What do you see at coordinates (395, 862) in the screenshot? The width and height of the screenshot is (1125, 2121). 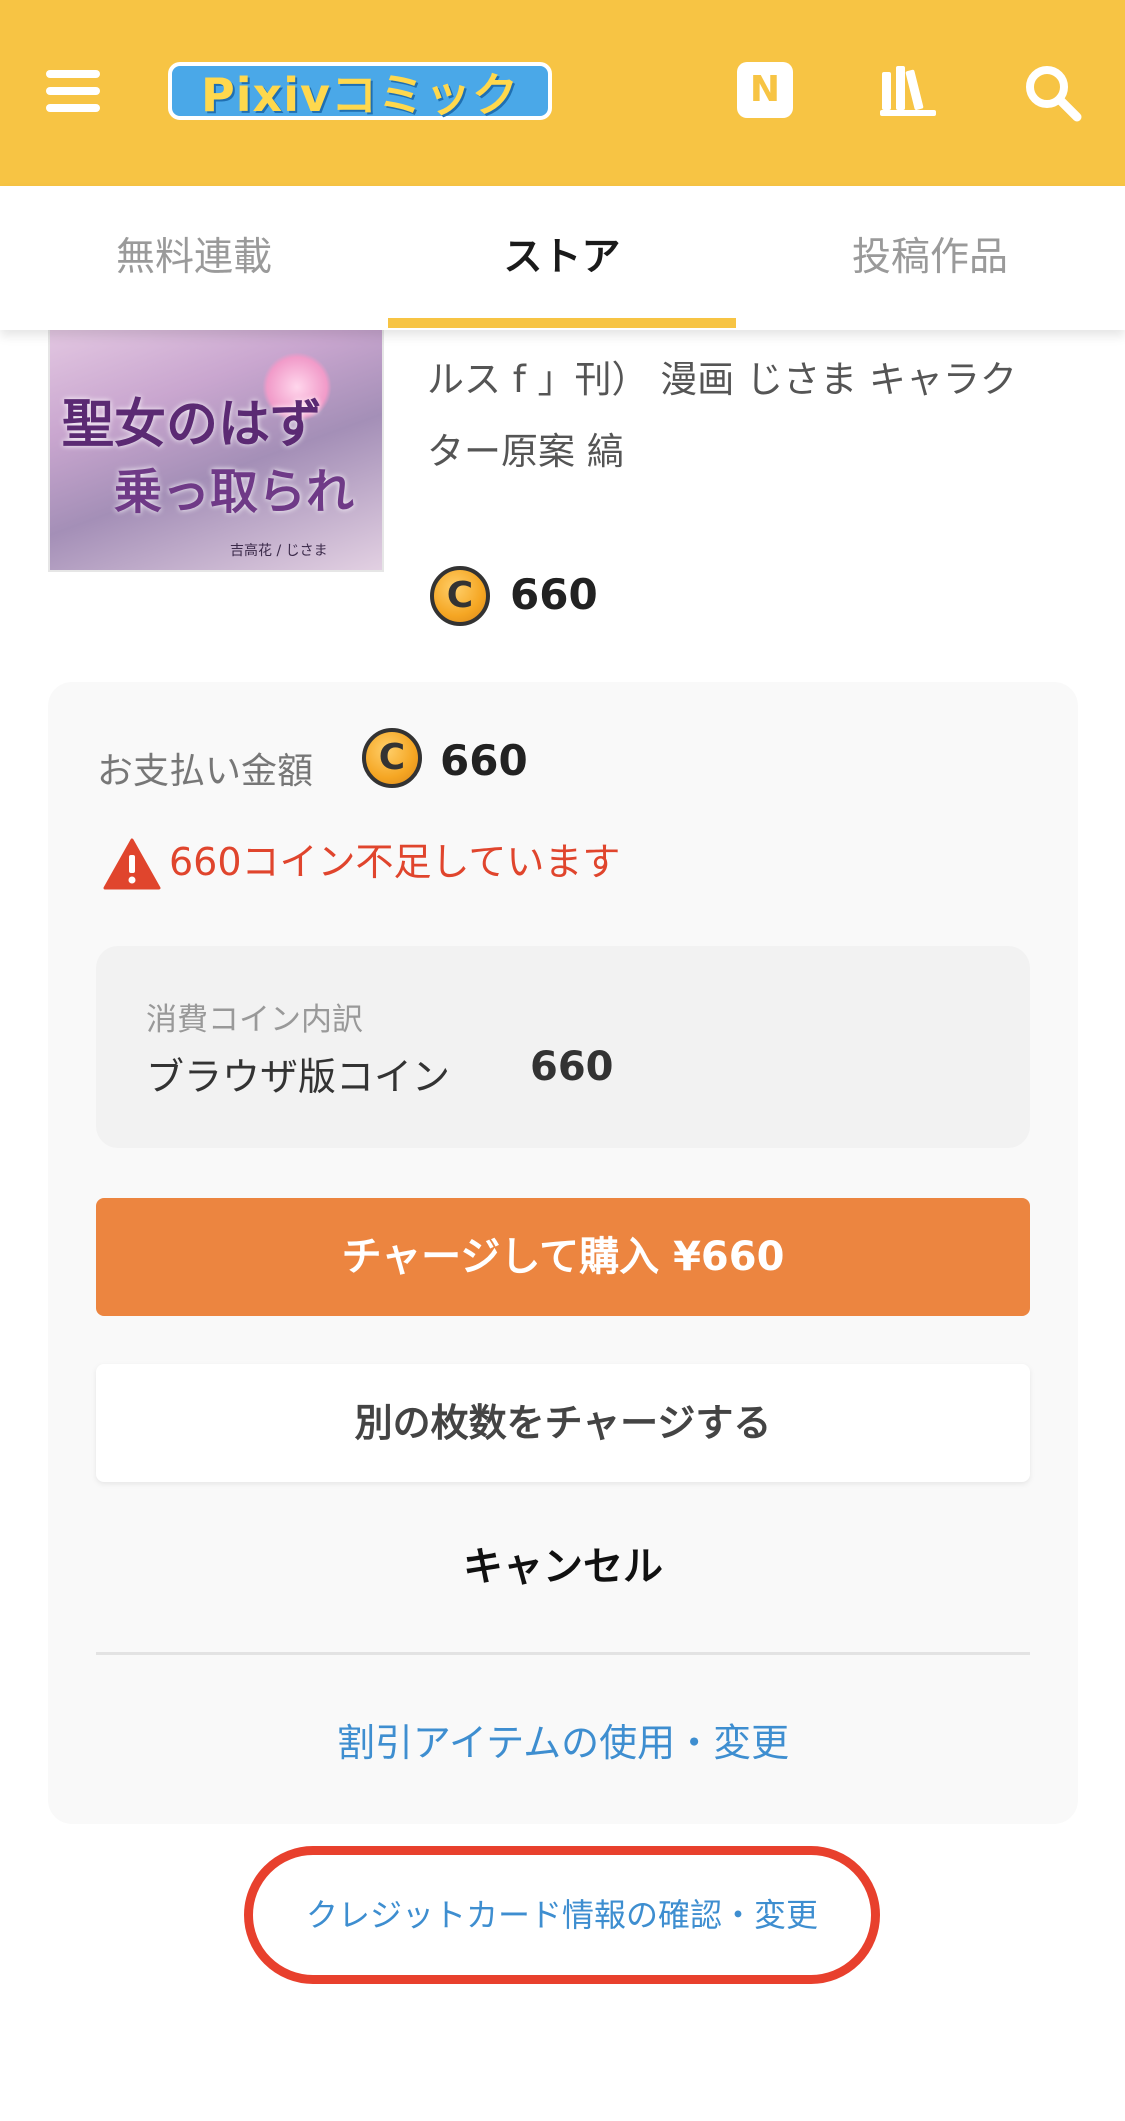 I see `warning-text: 660コイン不足しています` at bounding box center [395, 862].